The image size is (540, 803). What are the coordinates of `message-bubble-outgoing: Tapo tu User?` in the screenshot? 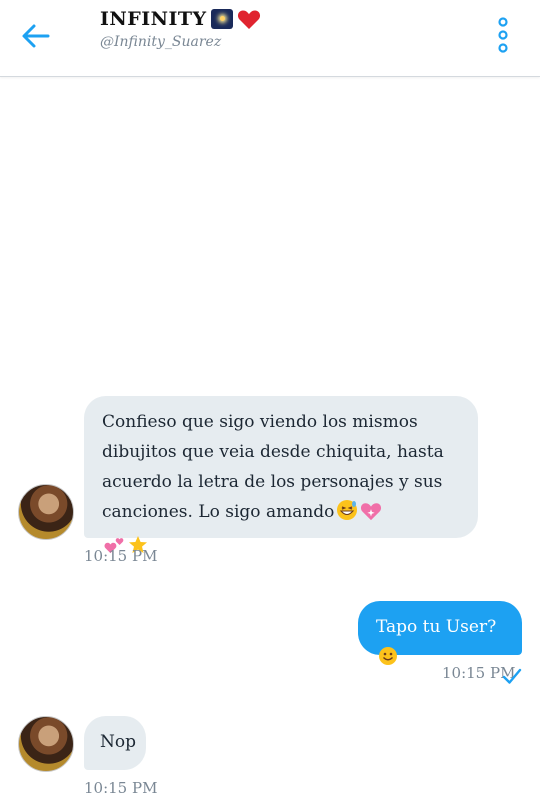 It's located at (440, 633).